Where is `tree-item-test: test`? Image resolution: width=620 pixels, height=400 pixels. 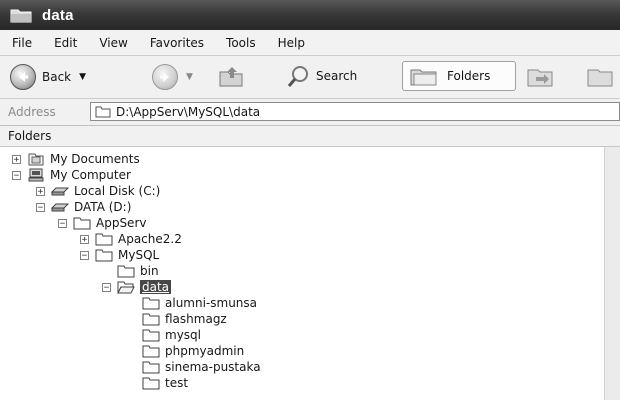 tree-item-test: test is located at coordinates (165, 383).